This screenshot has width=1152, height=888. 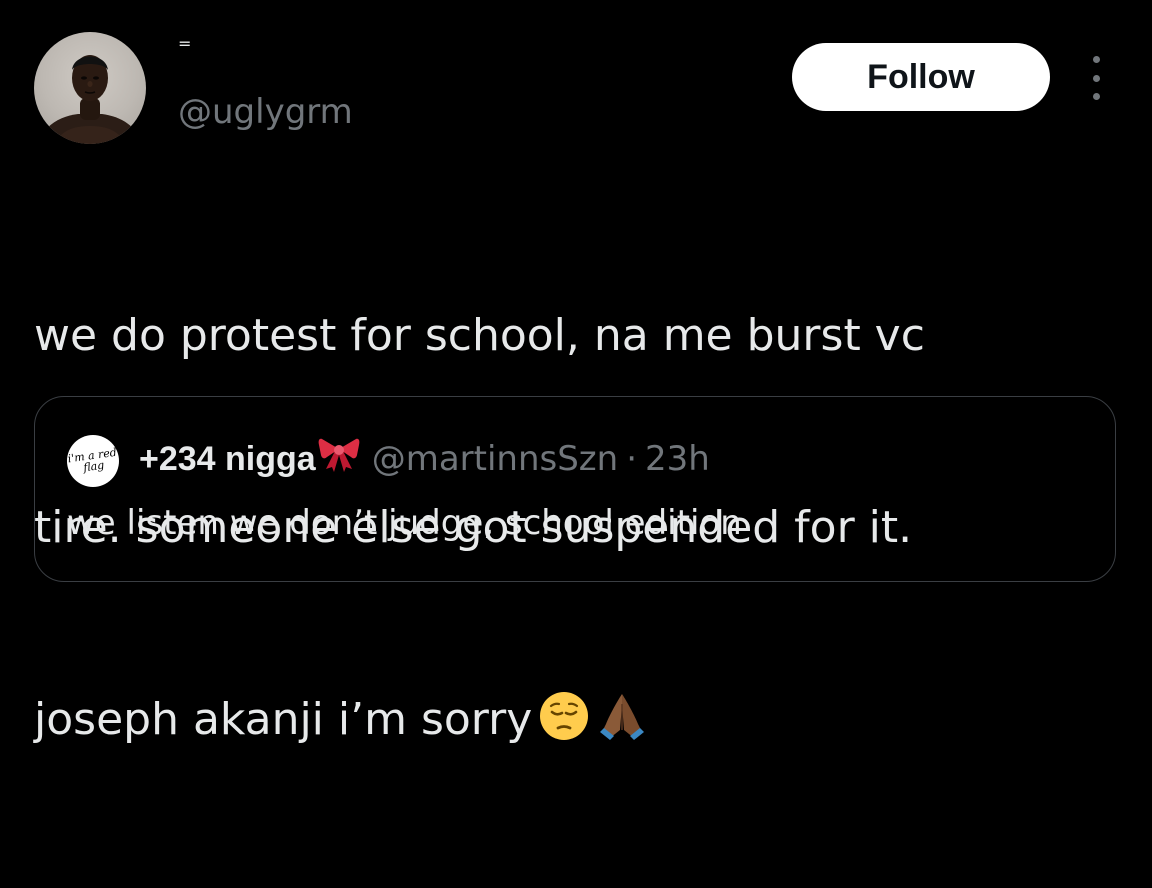 I want to click on author-avatar, so click(x=90, y=88).